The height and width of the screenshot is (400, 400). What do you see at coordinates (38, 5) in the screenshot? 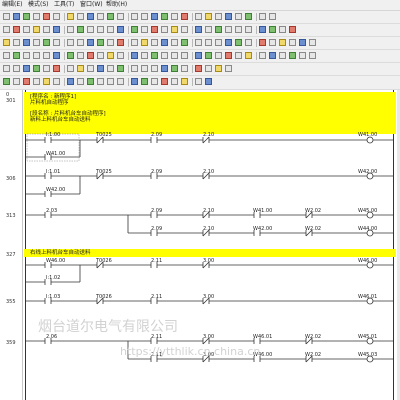
I see `menu-mode: 模式(S)` at bounding box center [38, 5].